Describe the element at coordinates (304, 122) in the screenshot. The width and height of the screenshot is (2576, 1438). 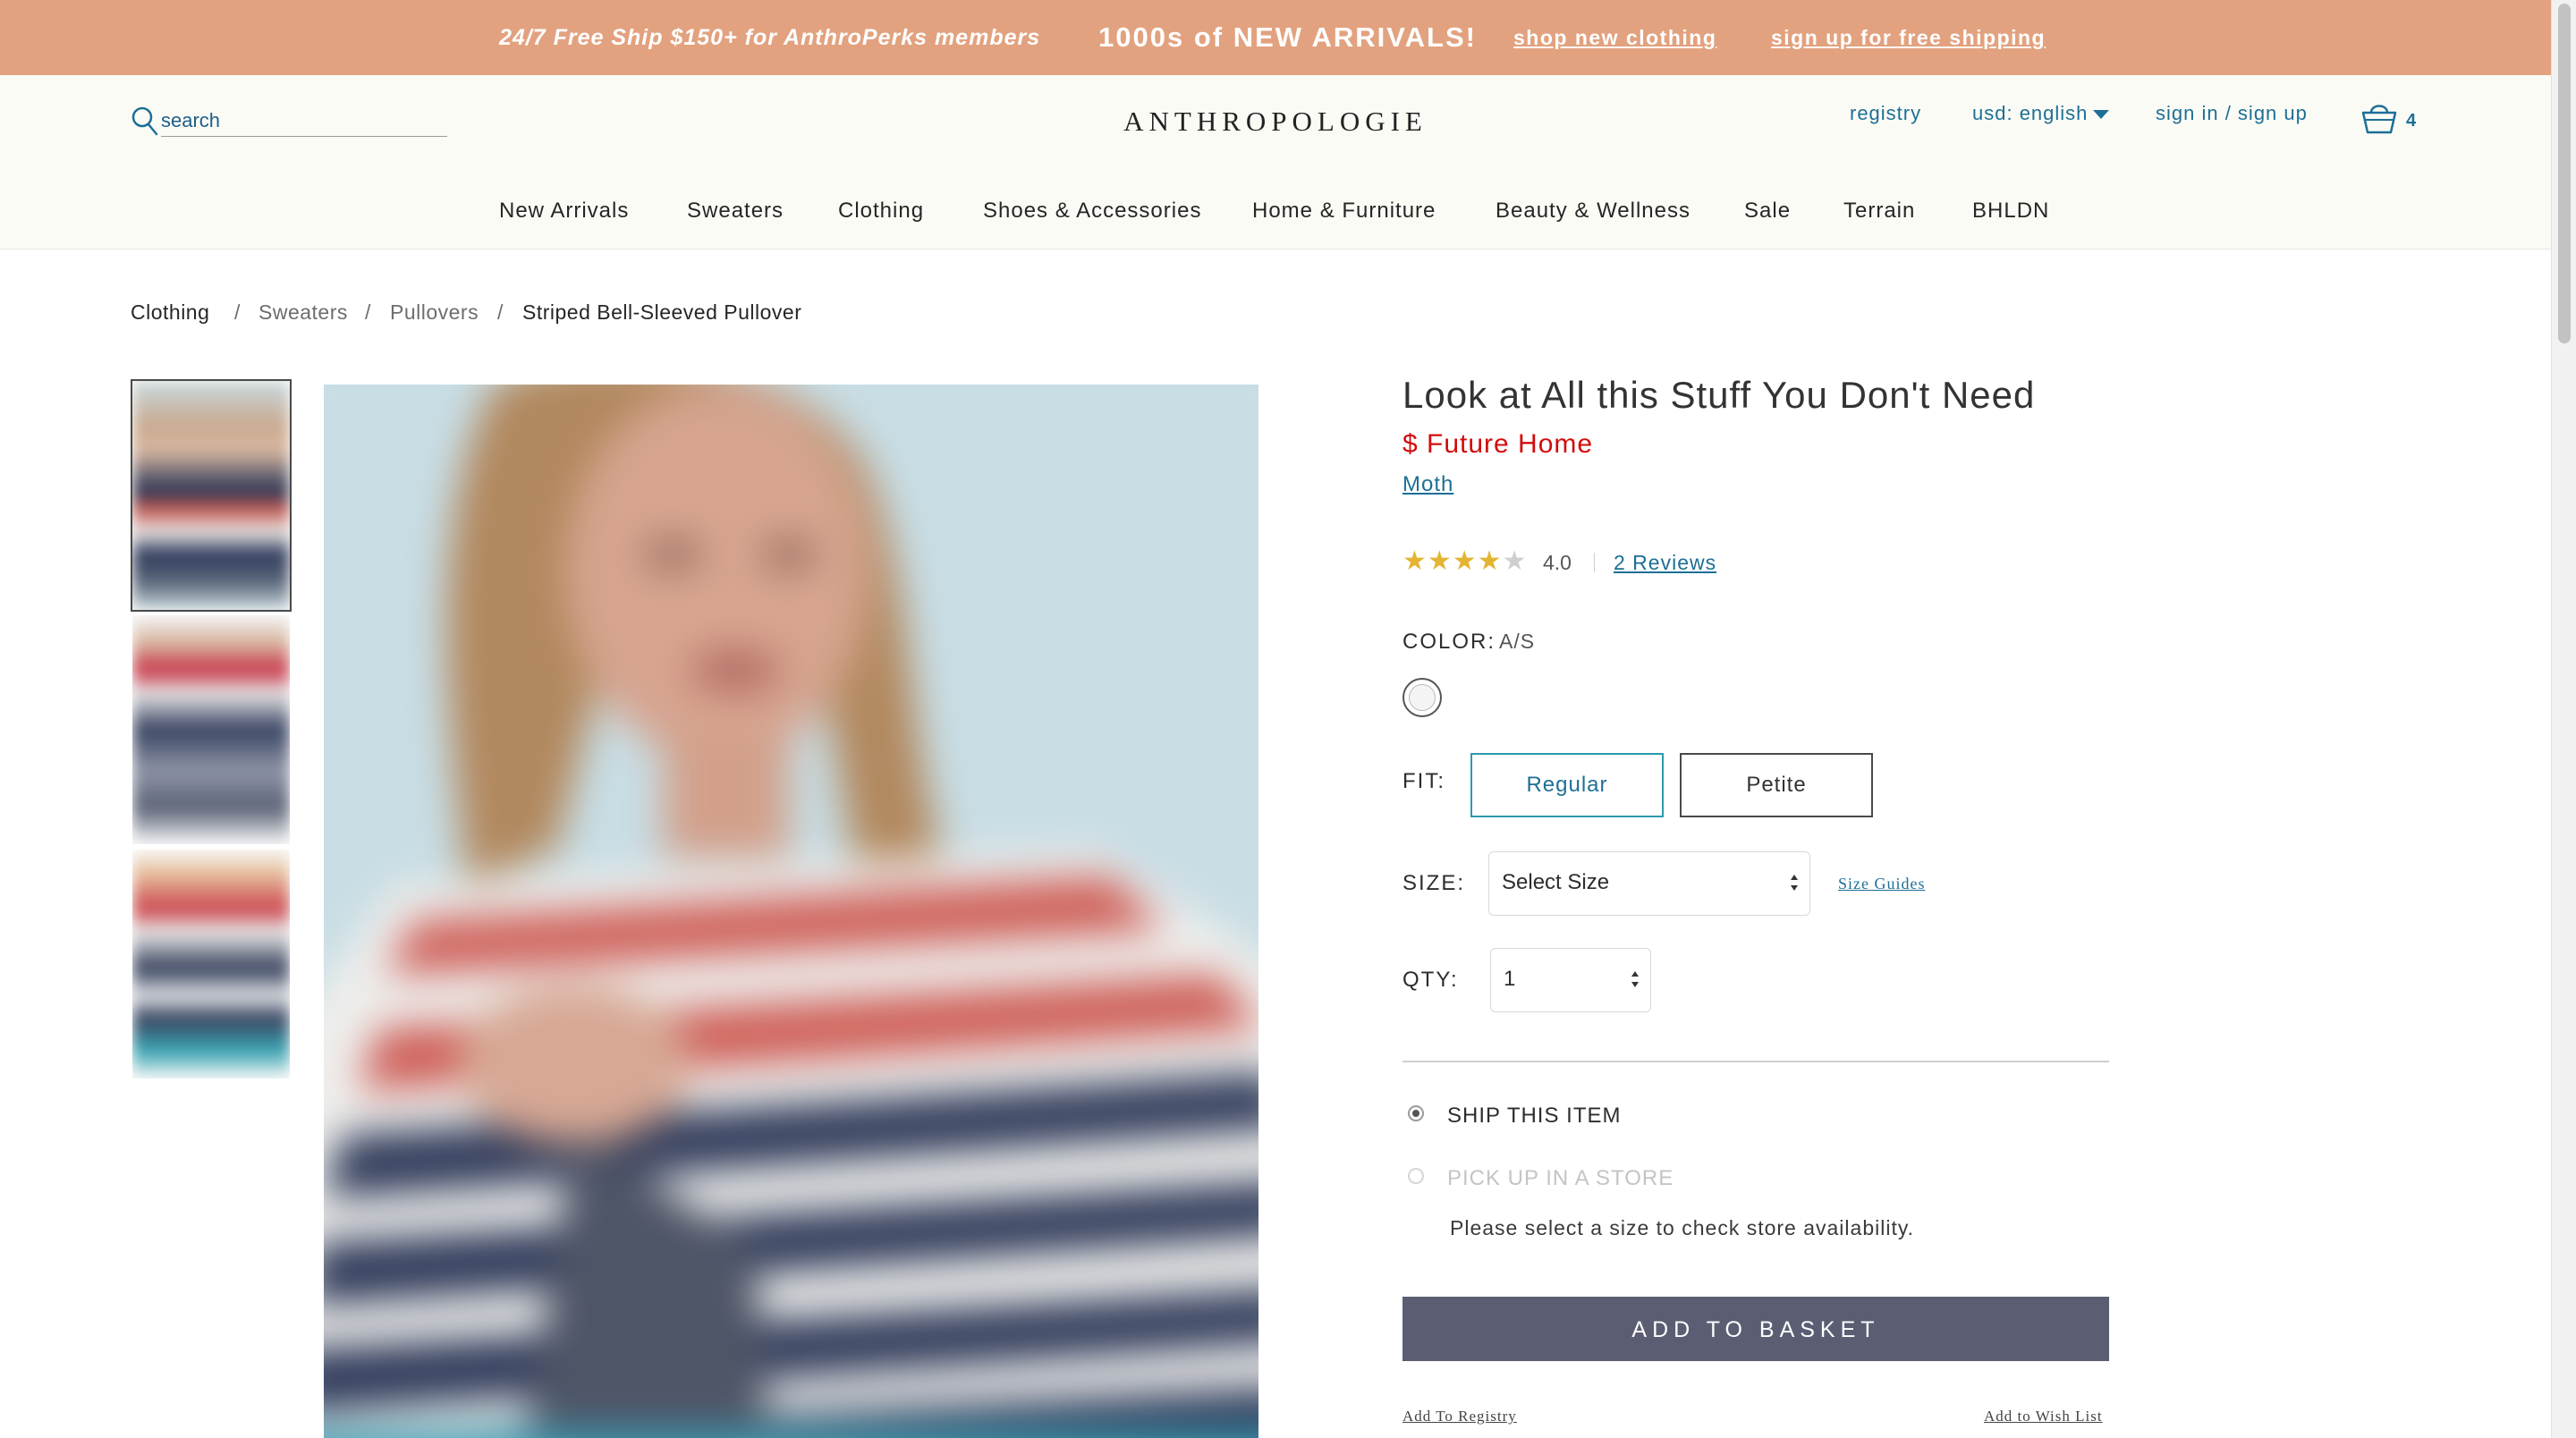
I see `search-input` at that location.